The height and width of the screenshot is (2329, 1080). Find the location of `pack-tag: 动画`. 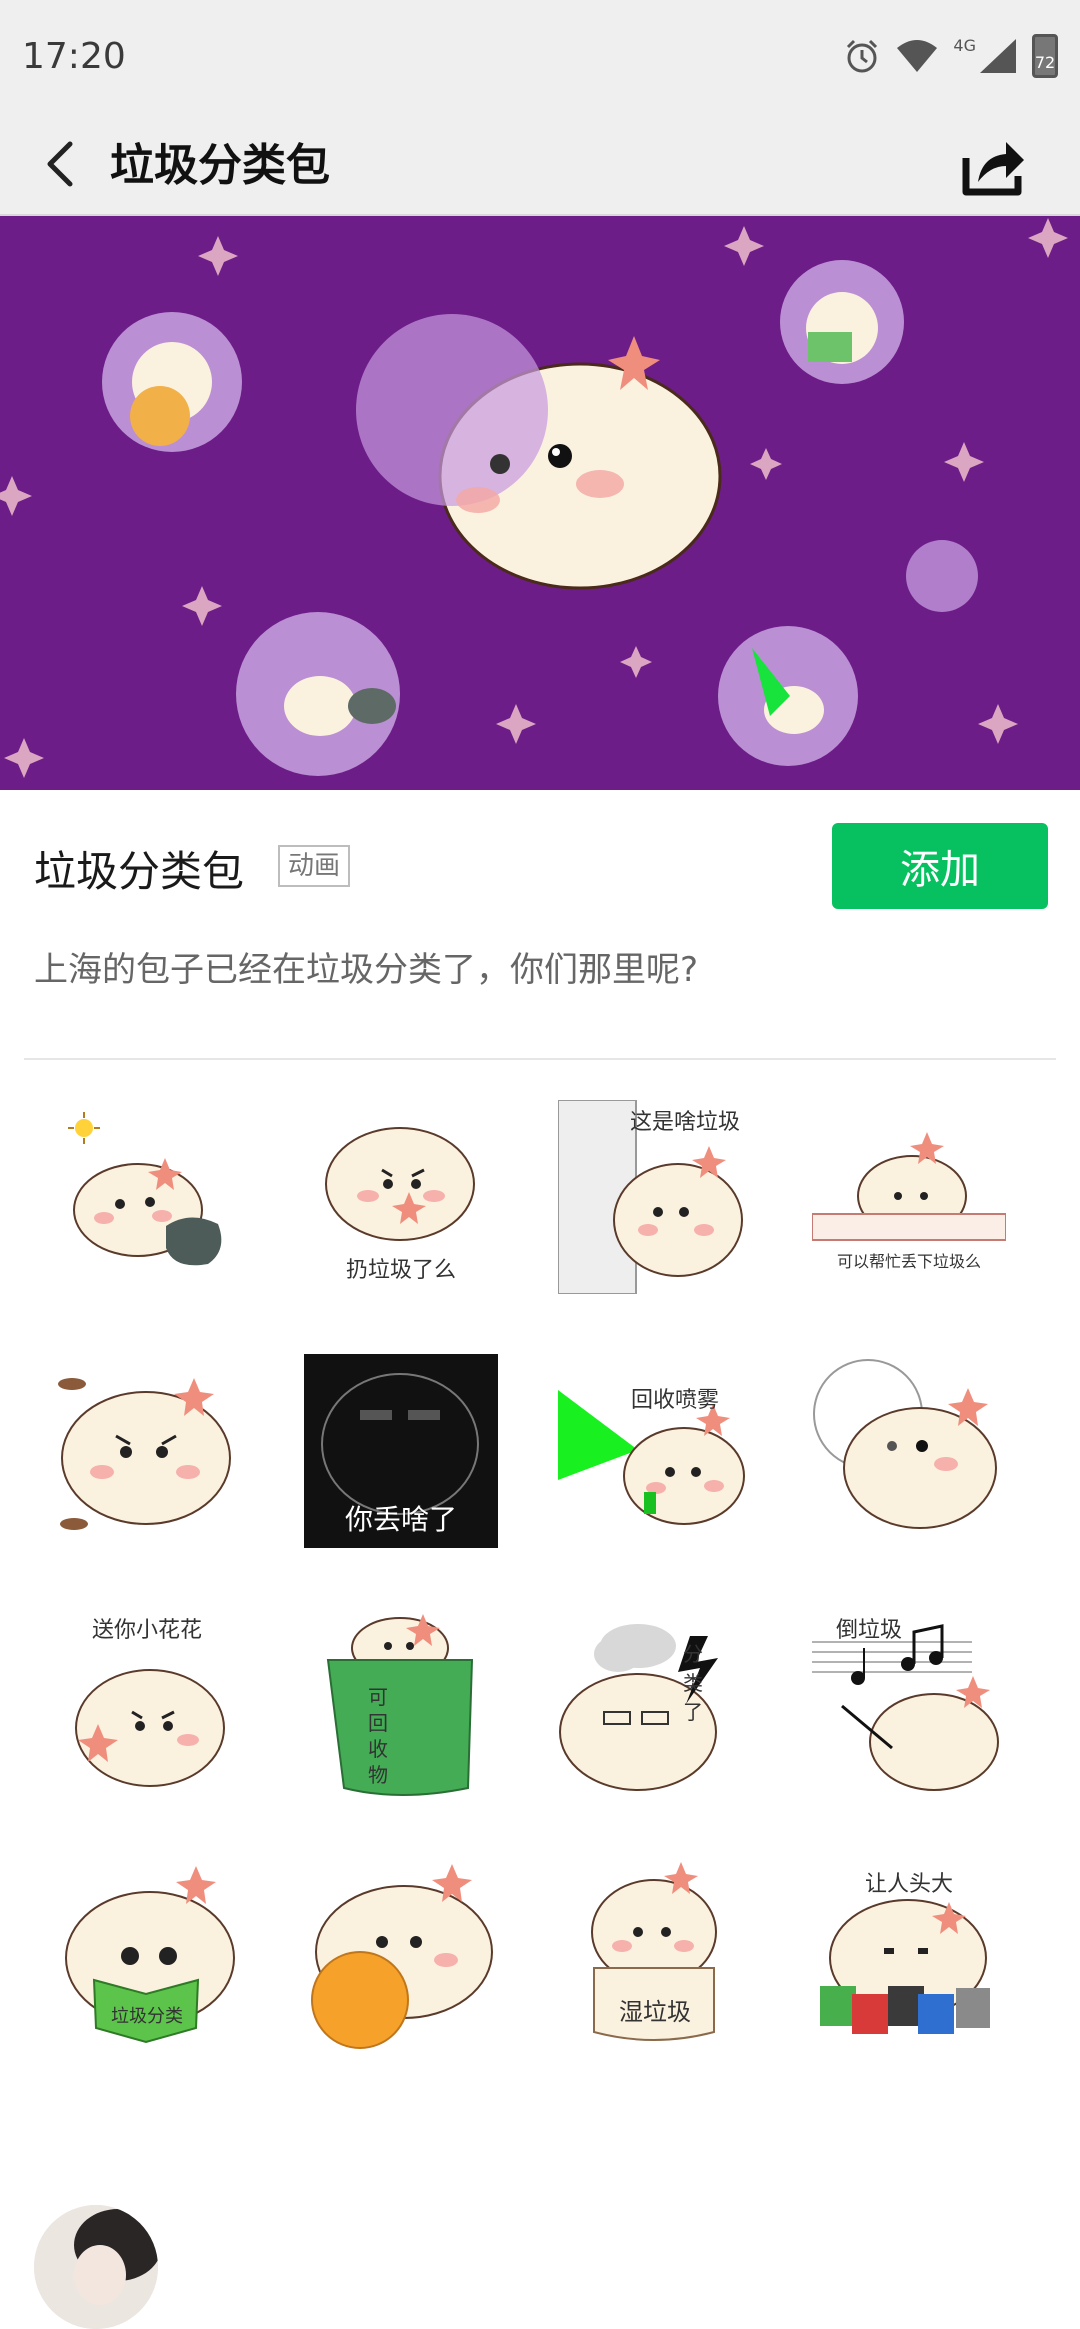

pack-tag: 动画 is located at coordinates (314, 866).